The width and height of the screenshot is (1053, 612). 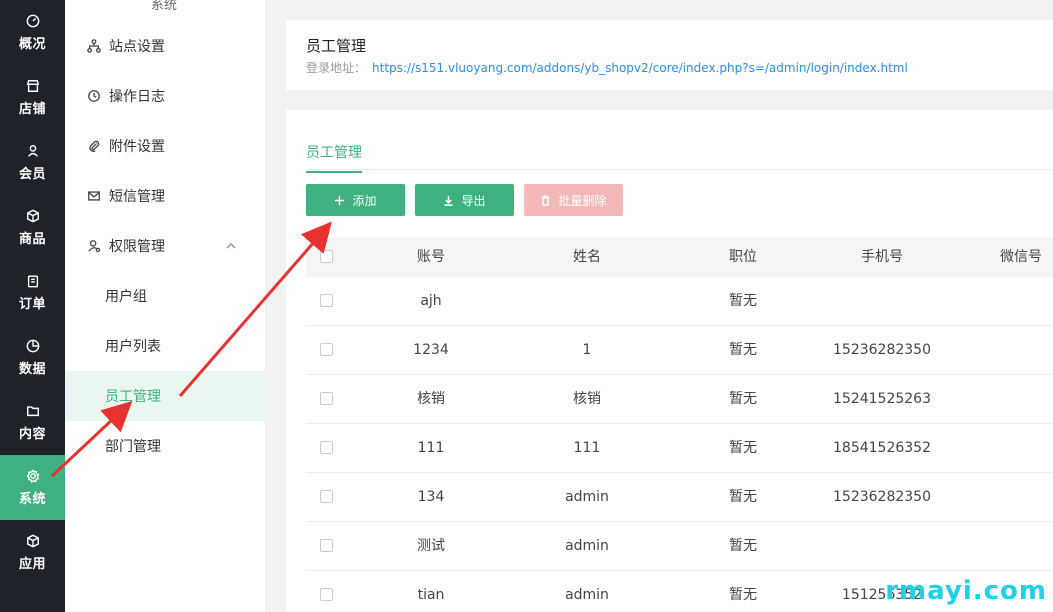 I want to click on add-button-label: 添加, so click(x=364, y=200).